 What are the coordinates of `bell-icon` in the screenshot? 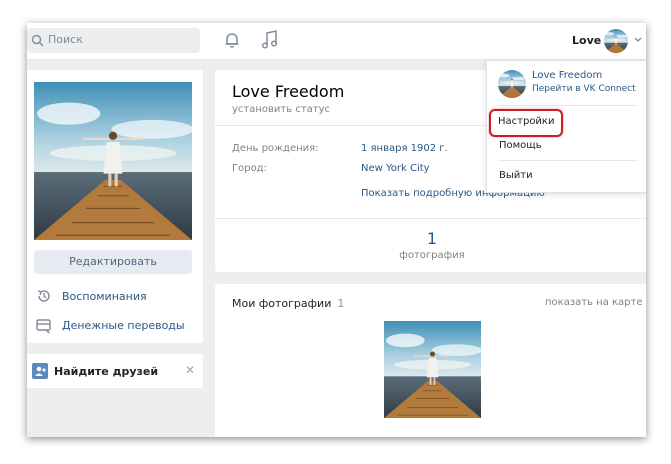 It's located at (232, 40).